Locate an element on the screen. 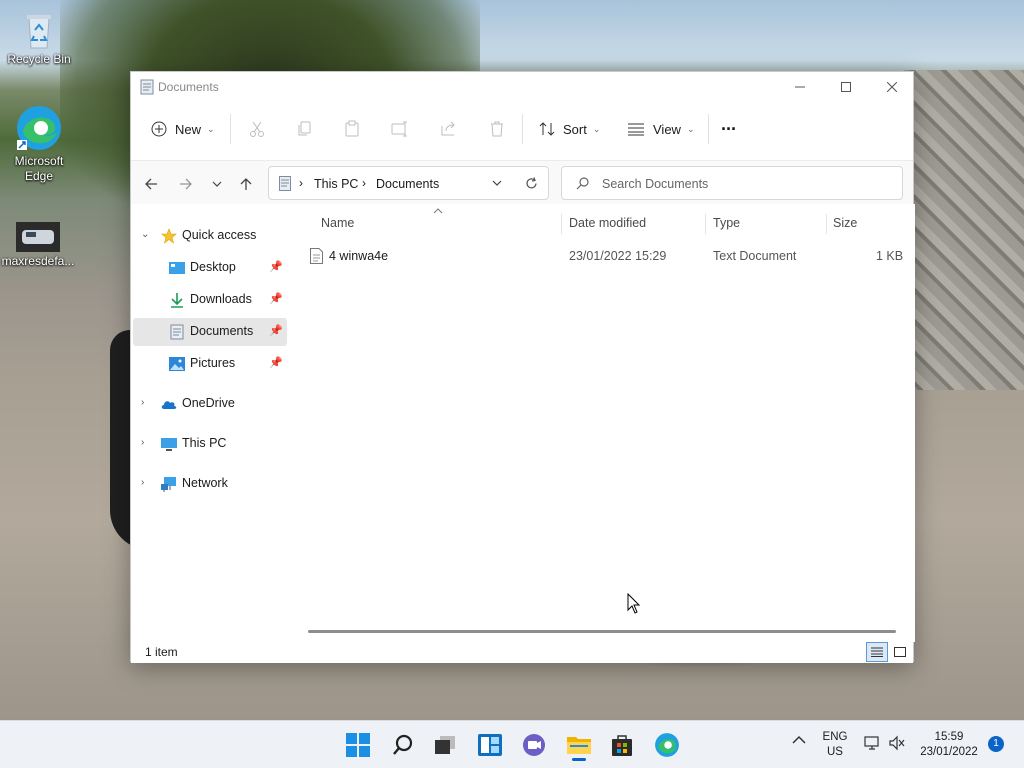  nav-desktop: Desktop 📌 is located at coordinates (210, 268).